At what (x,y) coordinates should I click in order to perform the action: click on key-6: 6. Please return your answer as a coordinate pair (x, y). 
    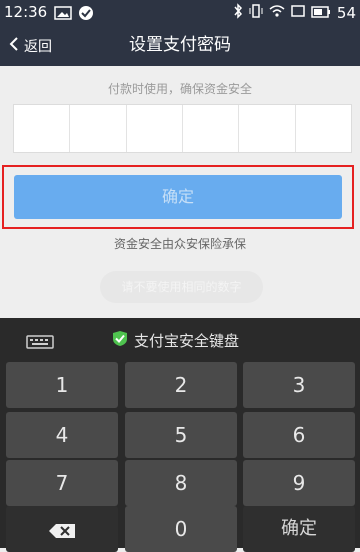
    Looking at the image, I should click on (299, 435).